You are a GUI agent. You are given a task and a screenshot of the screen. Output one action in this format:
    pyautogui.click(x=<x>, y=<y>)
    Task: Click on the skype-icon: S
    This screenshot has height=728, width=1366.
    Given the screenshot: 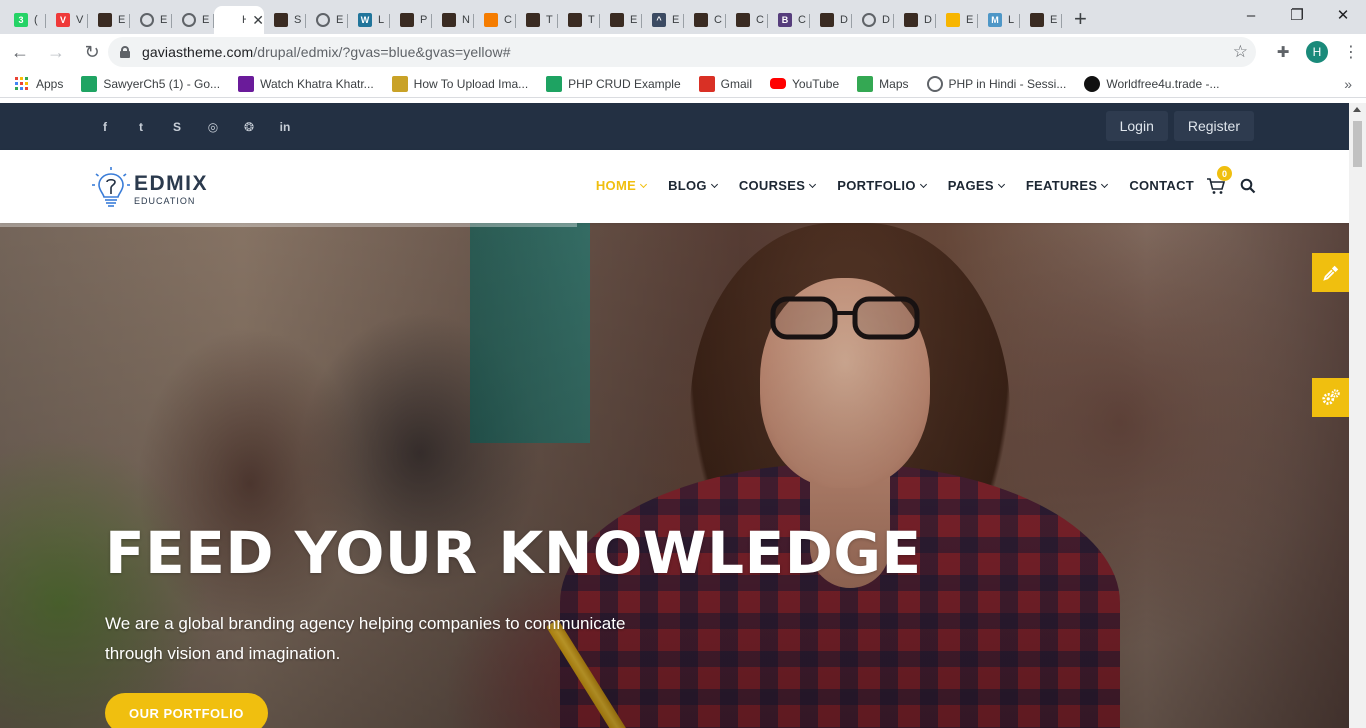 What is the action you would take?
    pyautogui.click(x=177, y=127)
    